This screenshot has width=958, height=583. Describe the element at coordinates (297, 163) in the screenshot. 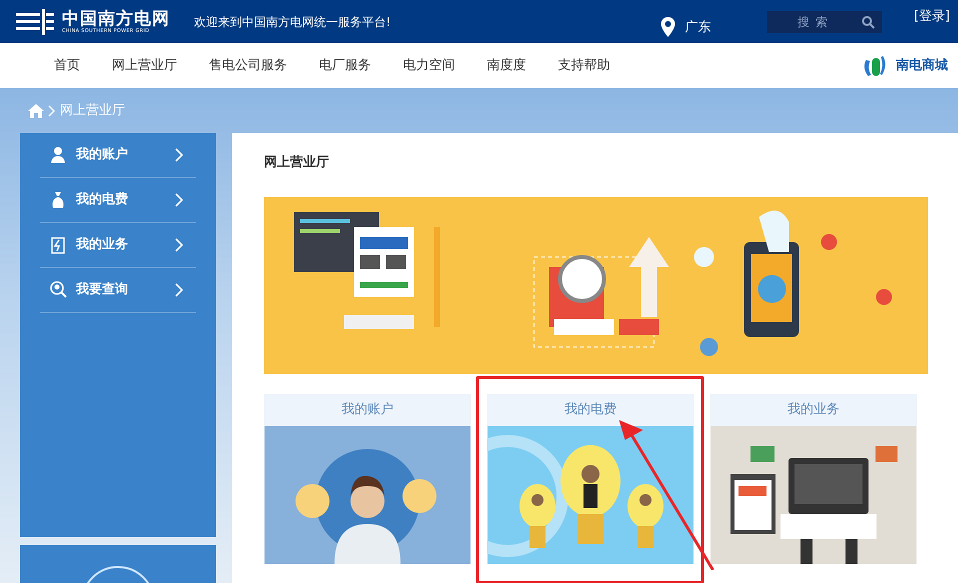

I see `section-title: 网上营业厅` at that location.